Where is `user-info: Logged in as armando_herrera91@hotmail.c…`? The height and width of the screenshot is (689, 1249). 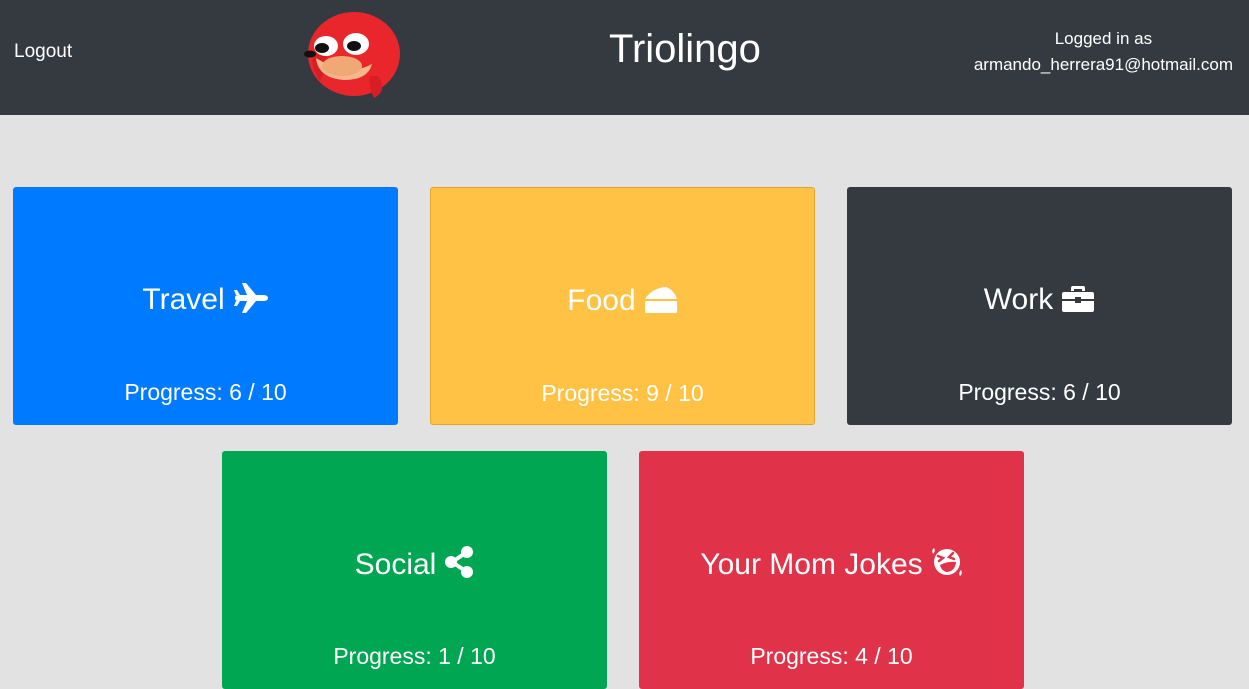
user-info: Logged in as armando_herrera91@hotmail.c… is located at coordinates (1103, 52).